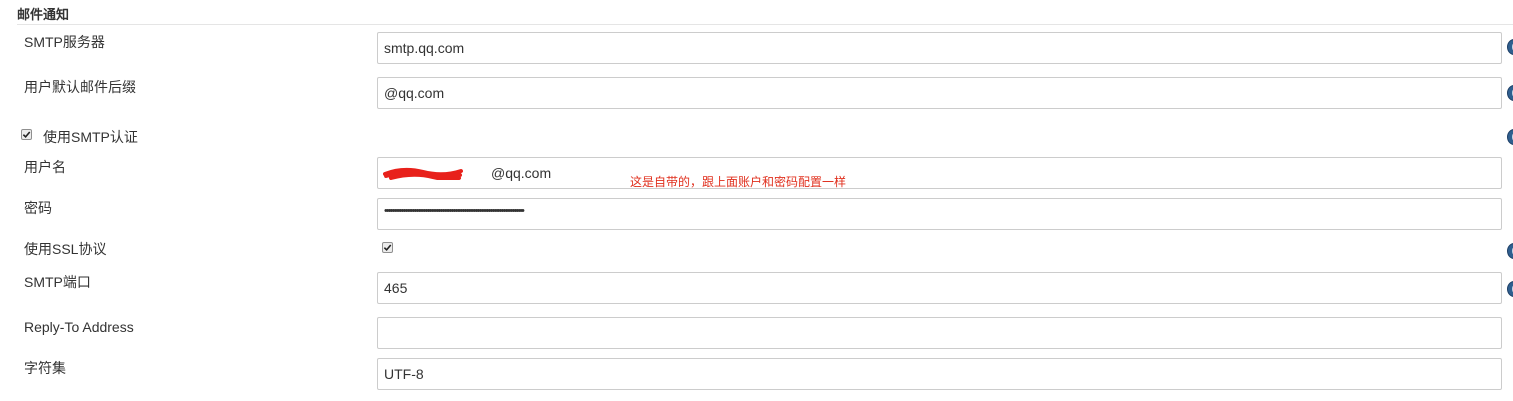 The image size is (1513, 401). What do you see at coordinates (939, 48) in the screenshot?
I see `smtp-server-input` at bounding box center [939, 48].